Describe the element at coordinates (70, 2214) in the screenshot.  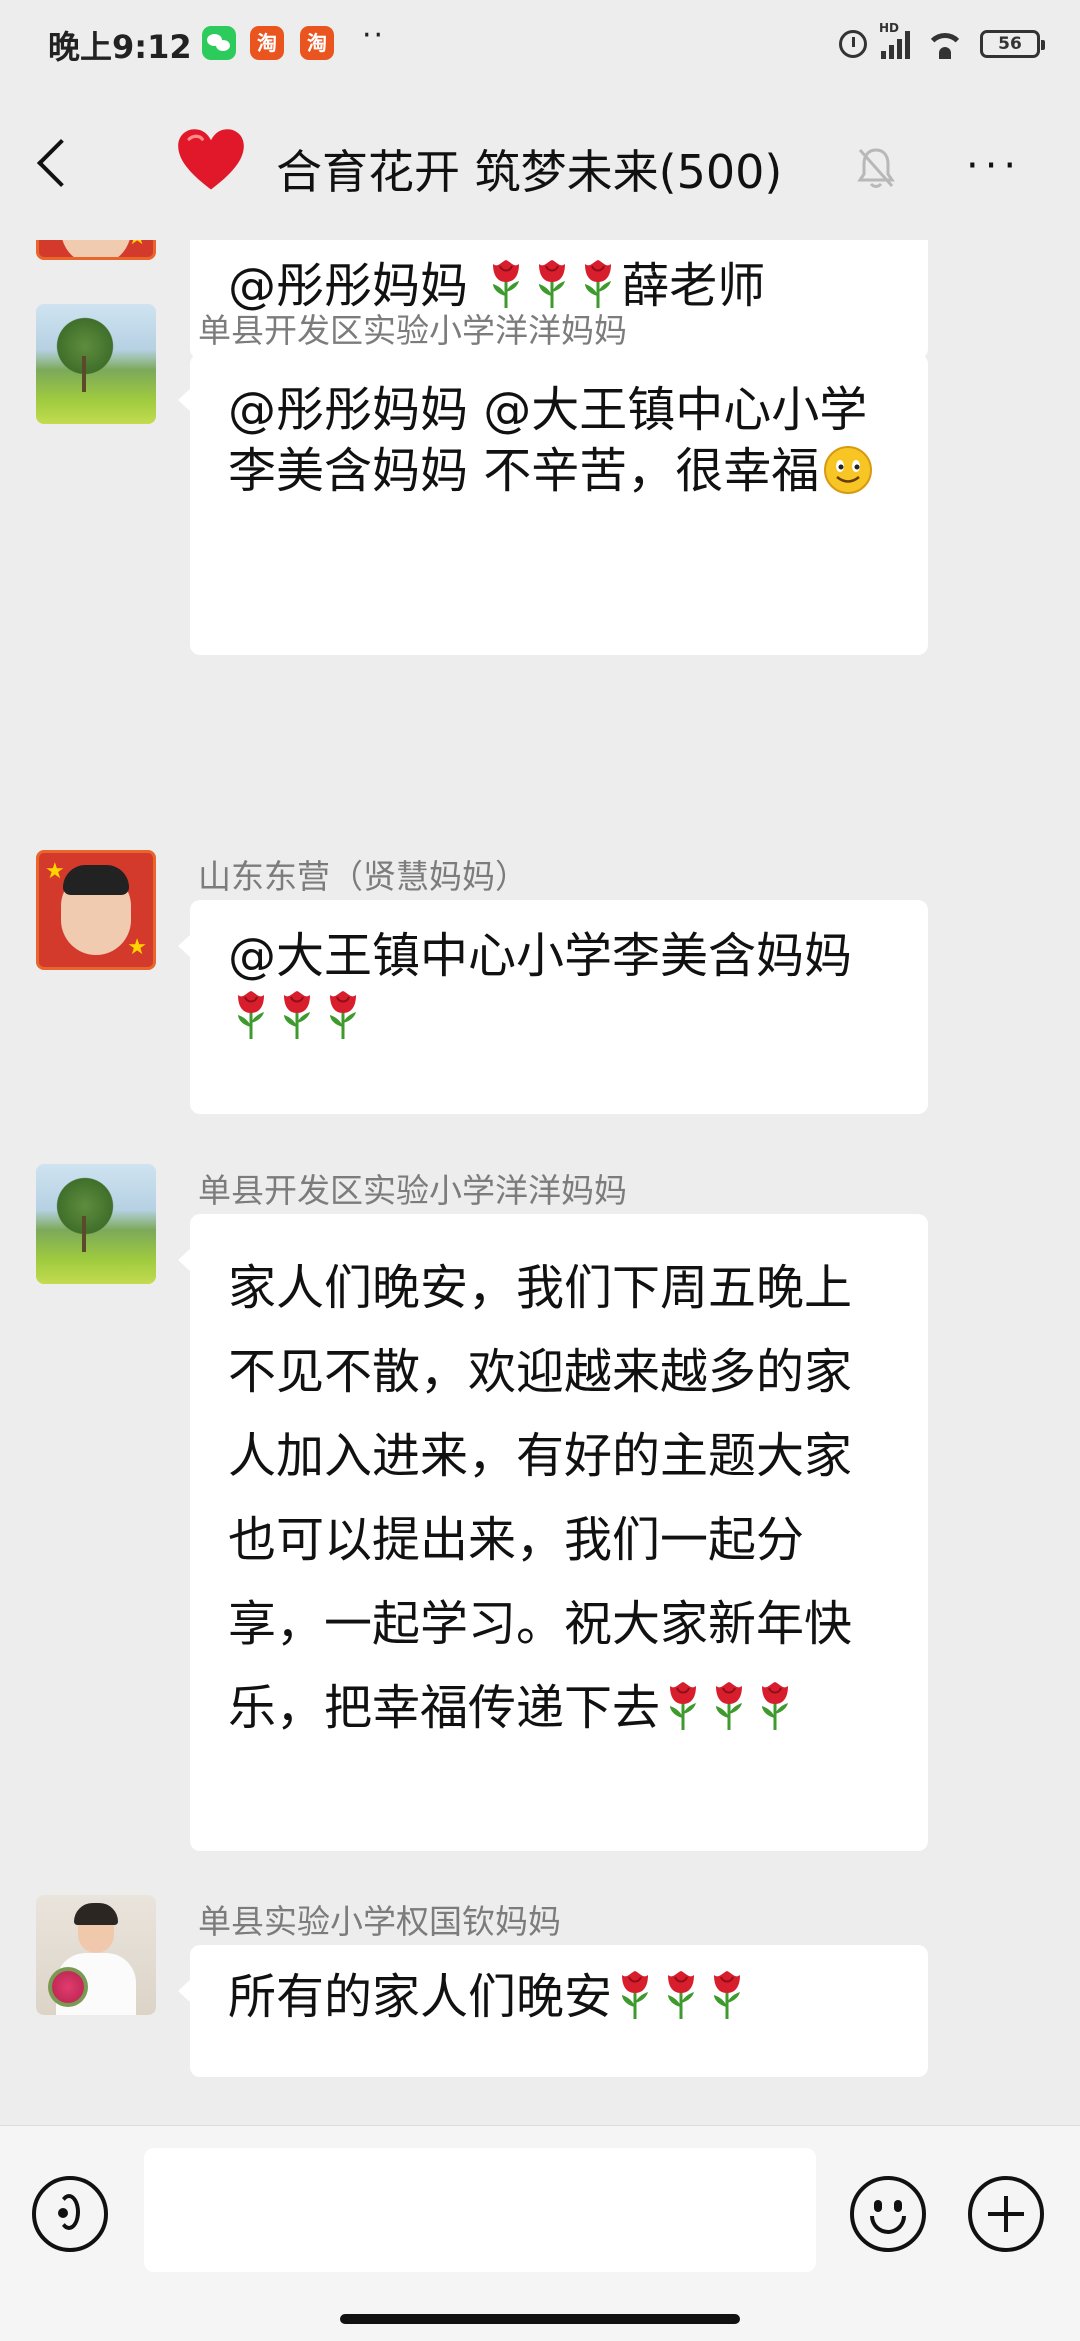
I see `voice-icon` at that location.